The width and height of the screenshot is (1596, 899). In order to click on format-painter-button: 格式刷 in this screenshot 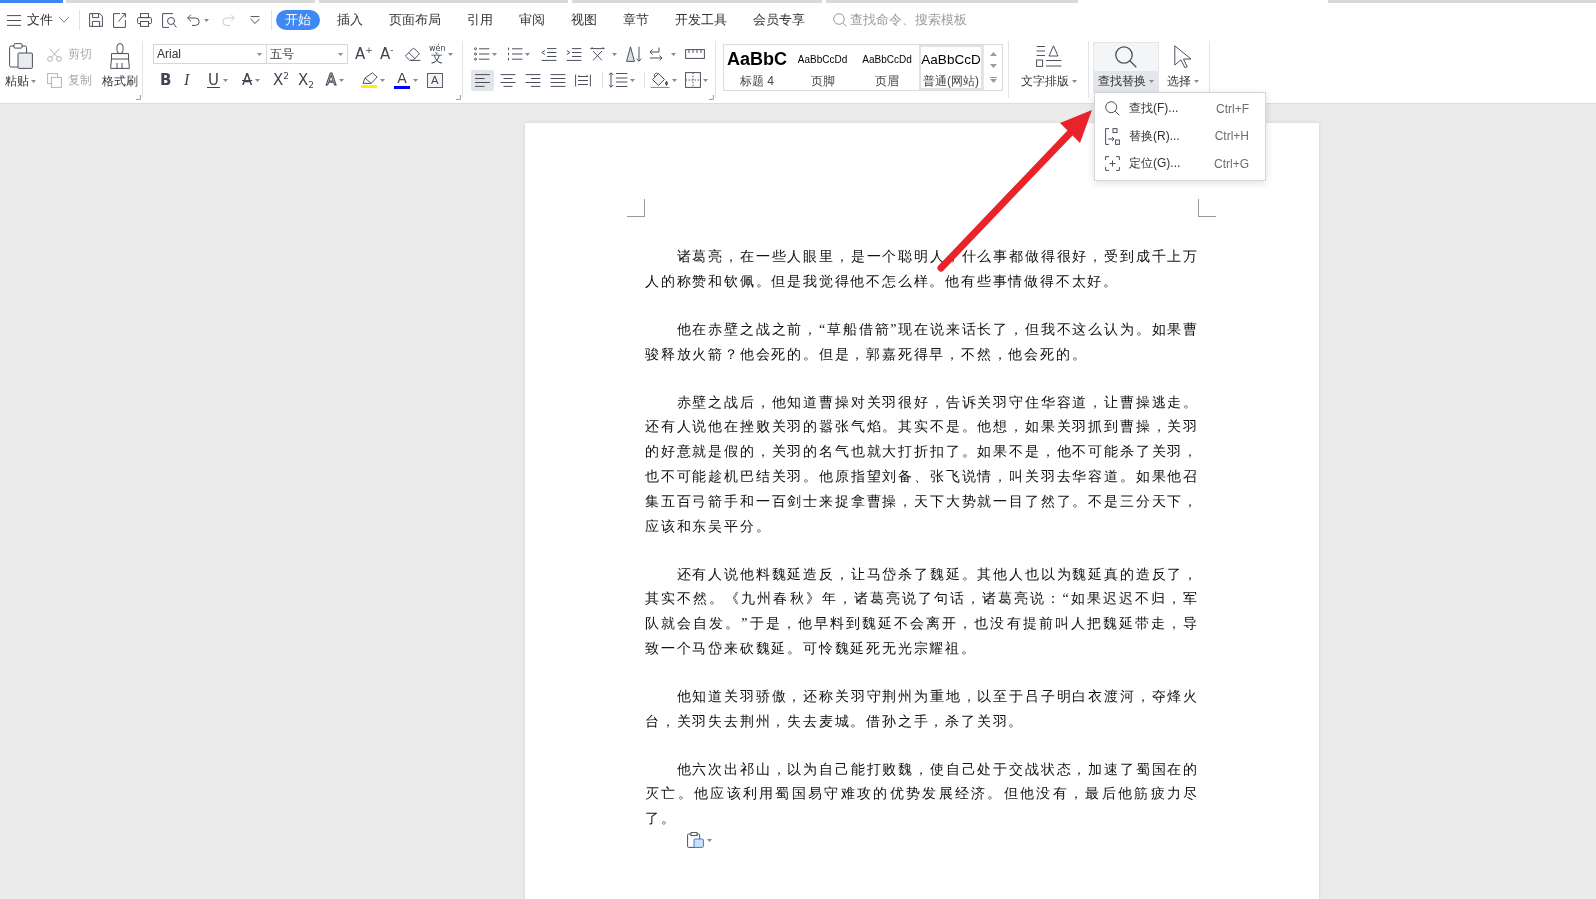, I will do `click(120, 68)`.